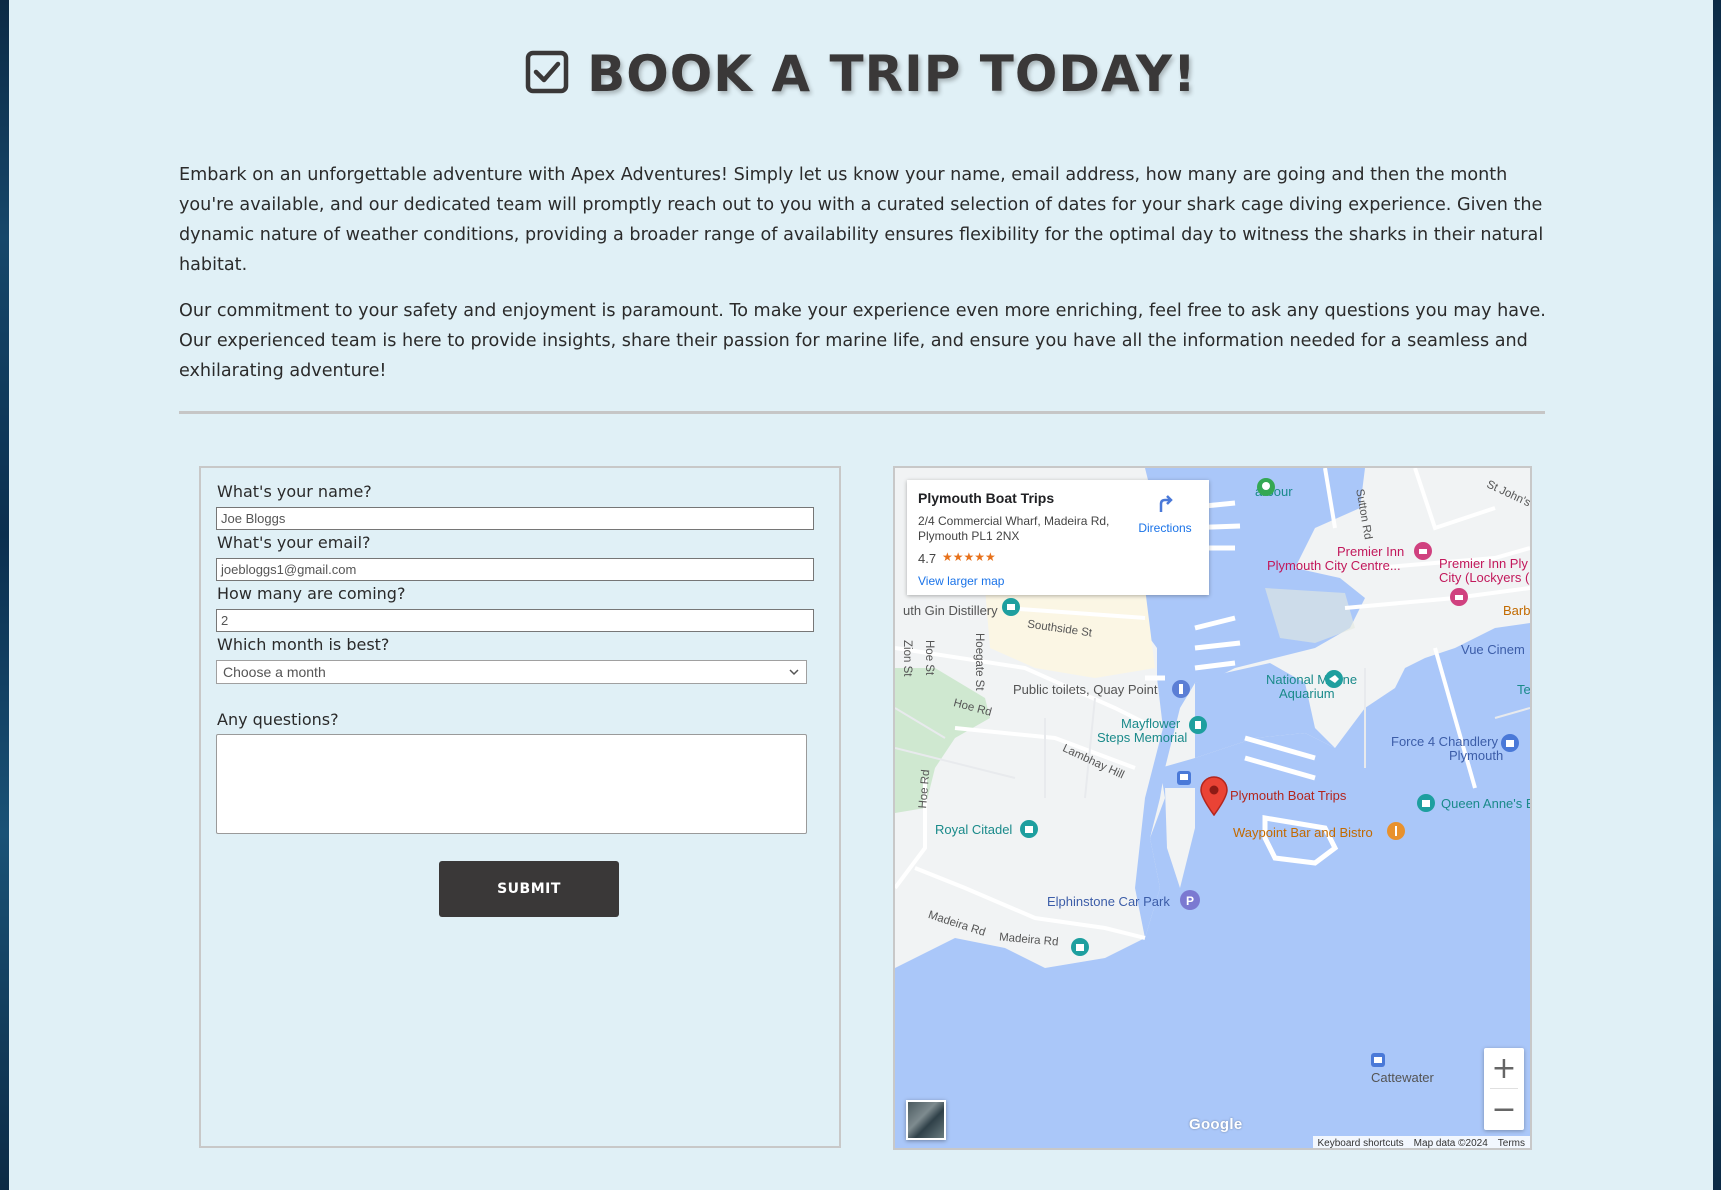 Image resolution: width=1721 pixels, height=1190 pixels. What do you see at coordinates (515, 620) in the screenshot?
I see `count-input: 2` at bounding box center [515, 620].